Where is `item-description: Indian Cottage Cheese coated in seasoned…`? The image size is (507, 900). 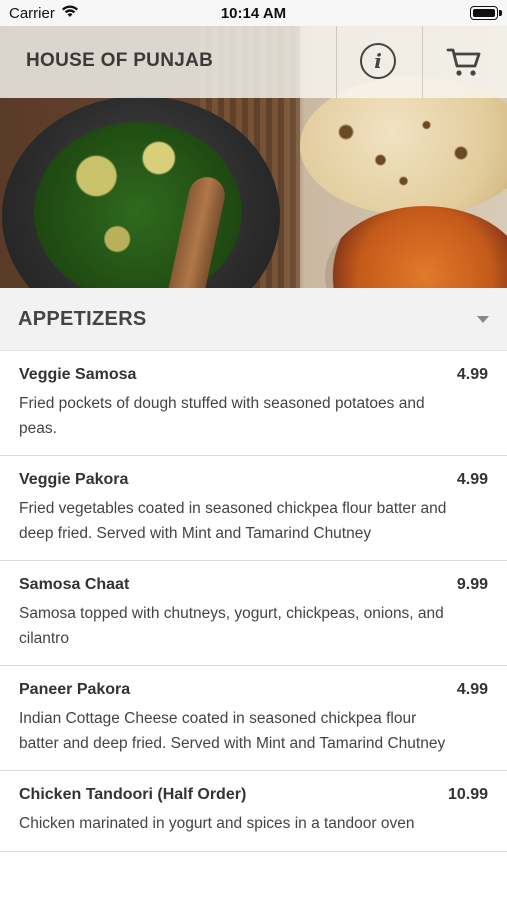
item-description: Indian Cottage Cheese coated in seasoned… is located at coordinates (232, 731).